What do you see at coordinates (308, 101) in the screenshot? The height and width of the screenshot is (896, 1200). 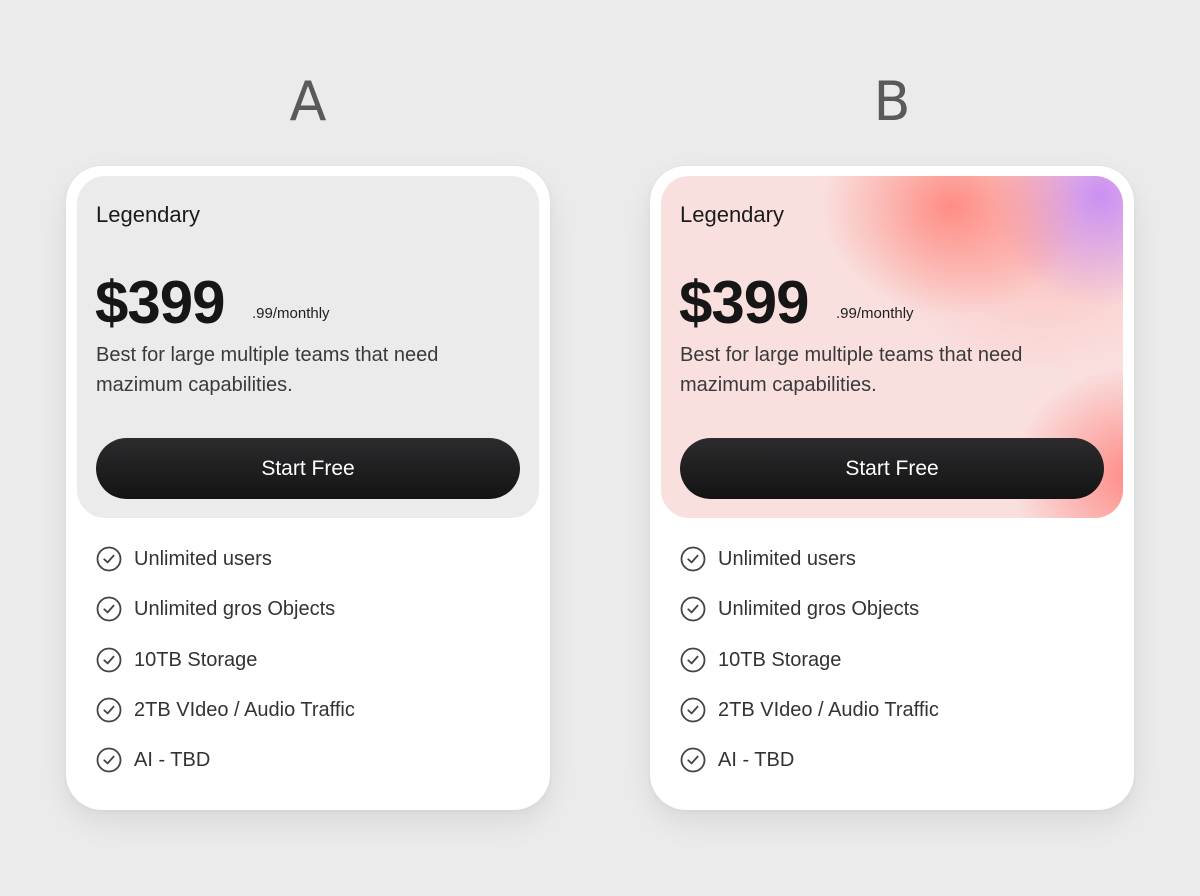 I see `variant-label-a: A` at bounding box center [308, 101].